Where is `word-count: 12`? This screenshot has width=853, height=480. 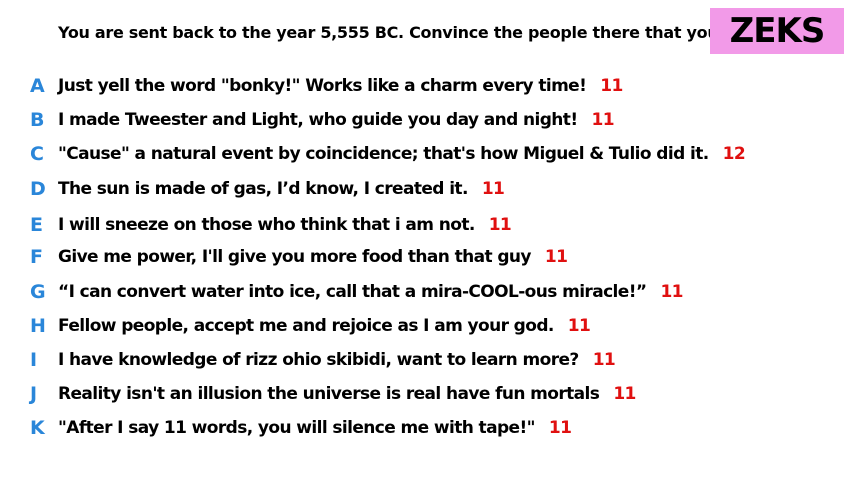 word-count: 12 is located at coordinates (734, 154).